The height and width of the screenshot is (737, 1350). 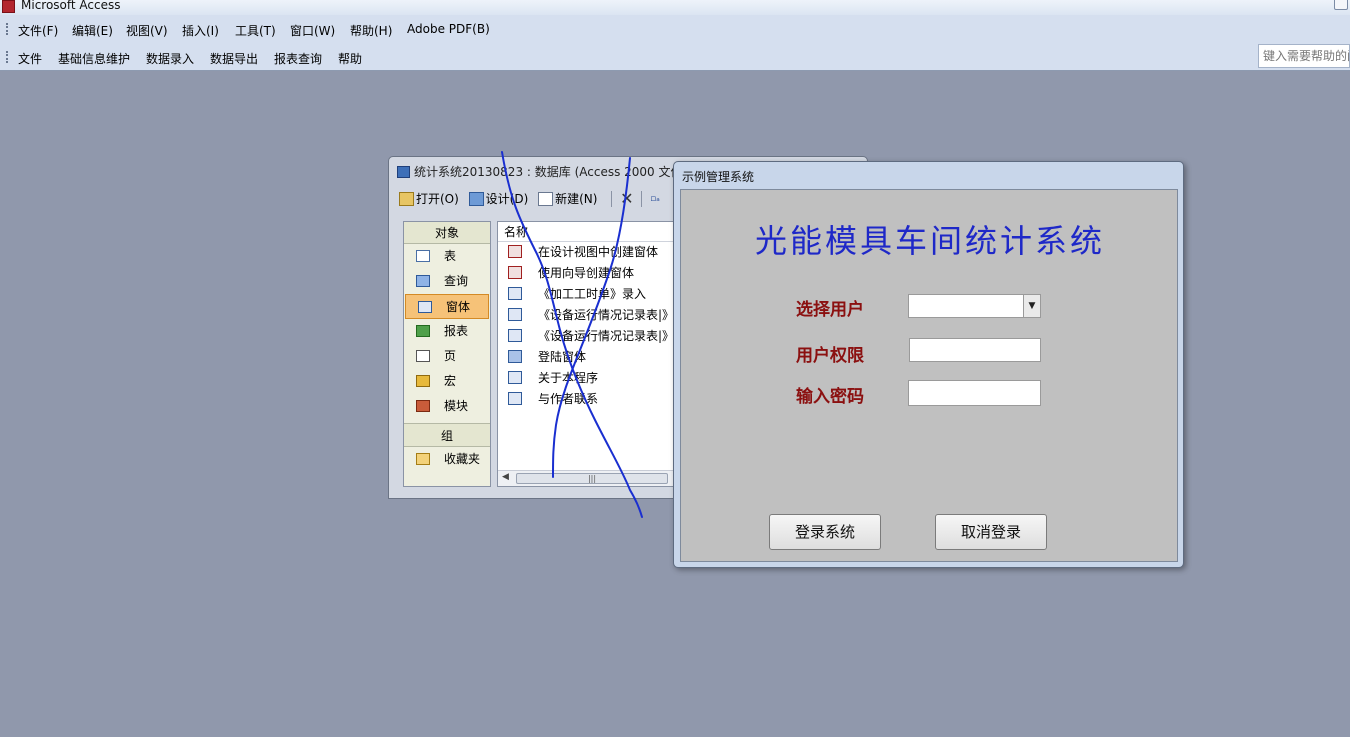 I want to click on app-title: Microsoft Access, so click(x=71, y=6).